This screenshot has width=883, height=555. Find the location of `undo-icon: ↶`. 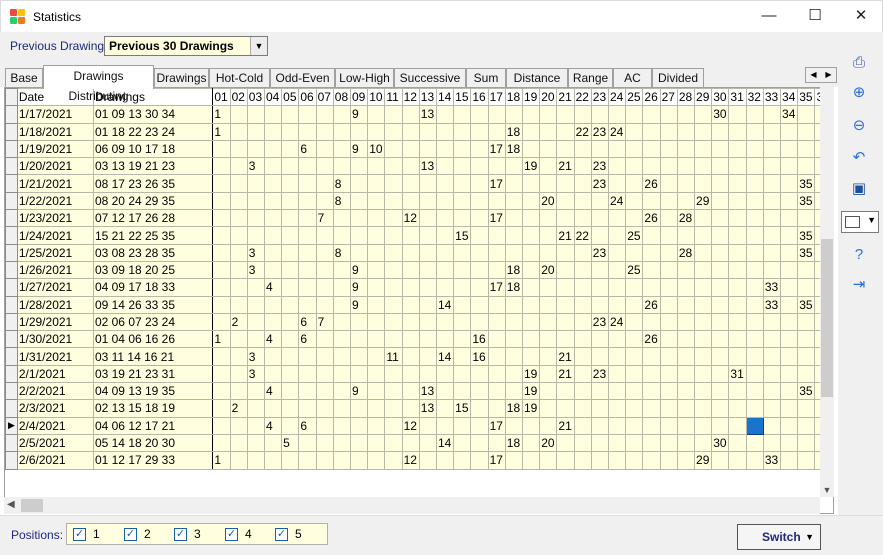

undo-icon: ↶ is located at coordinates (859, 158).